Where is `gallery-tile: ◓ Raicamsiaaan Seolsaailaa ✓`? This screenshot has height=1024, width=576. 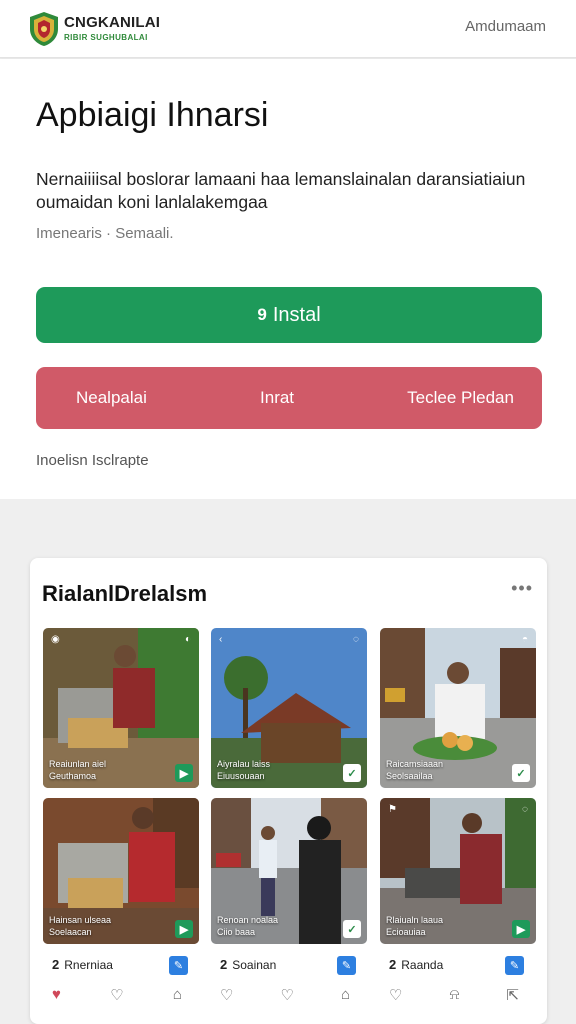 gallery-tile: ◓ Raicamsiaaan Seolsaailaa ✓ is located at coordinates (458, 708).